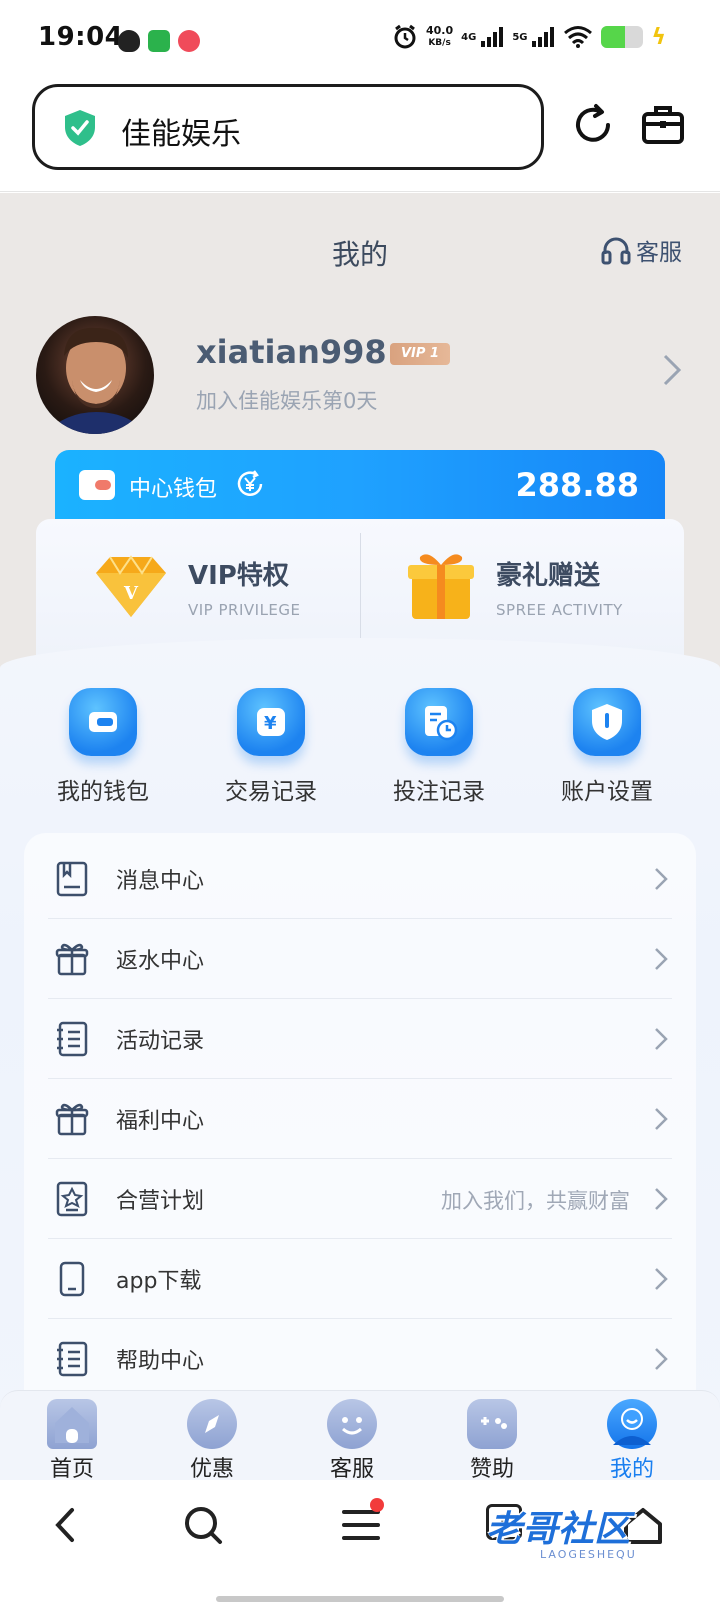 The image size is (720, 1608). Describe the element at coordinates (405, 36) in the screenshot. I see `alarm-icon` at that location.